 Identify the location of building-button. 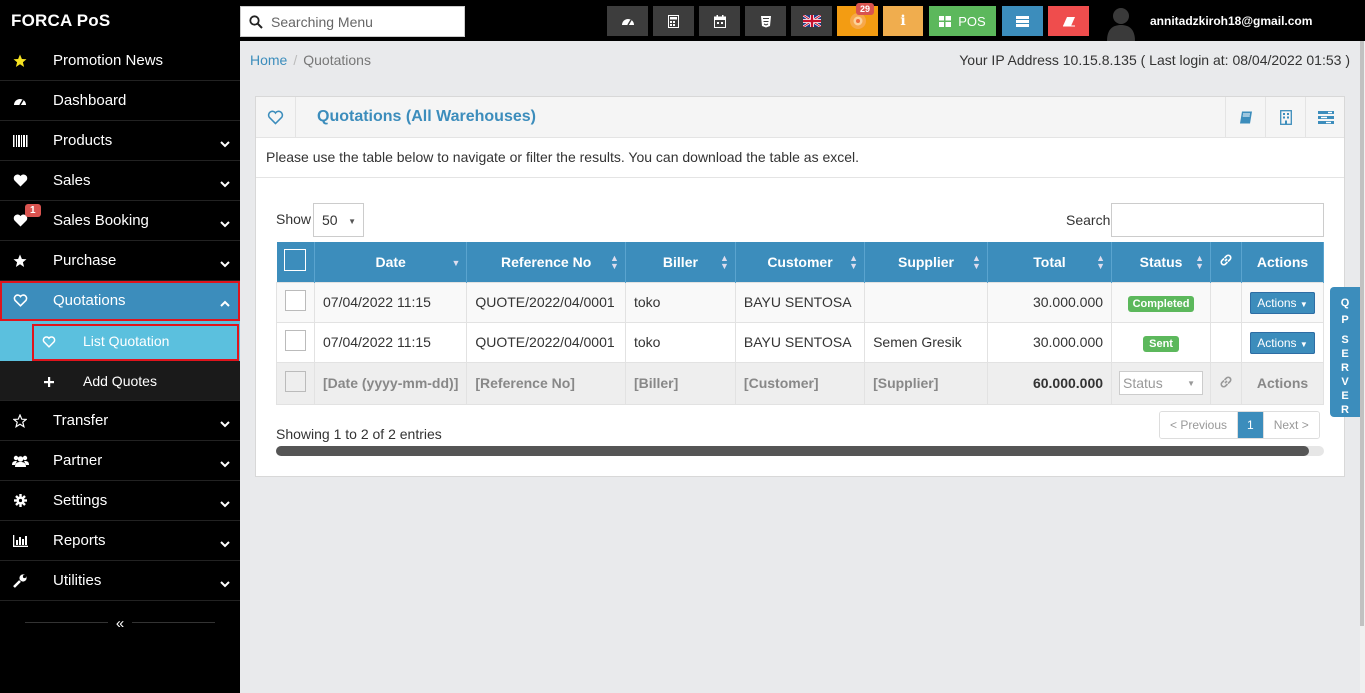
(1285, 117).